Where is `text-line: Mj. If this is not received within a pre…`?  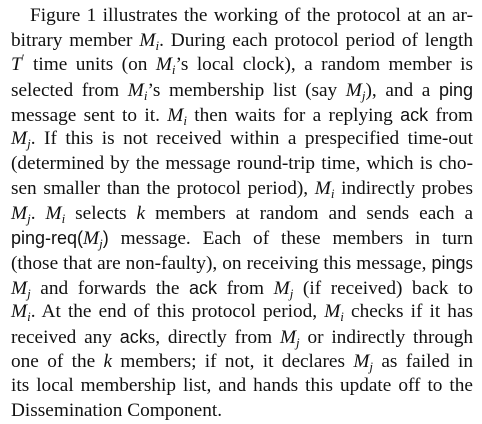 text-line: Mj. If this is not received within a pre… is located at coordinates (242, 139).